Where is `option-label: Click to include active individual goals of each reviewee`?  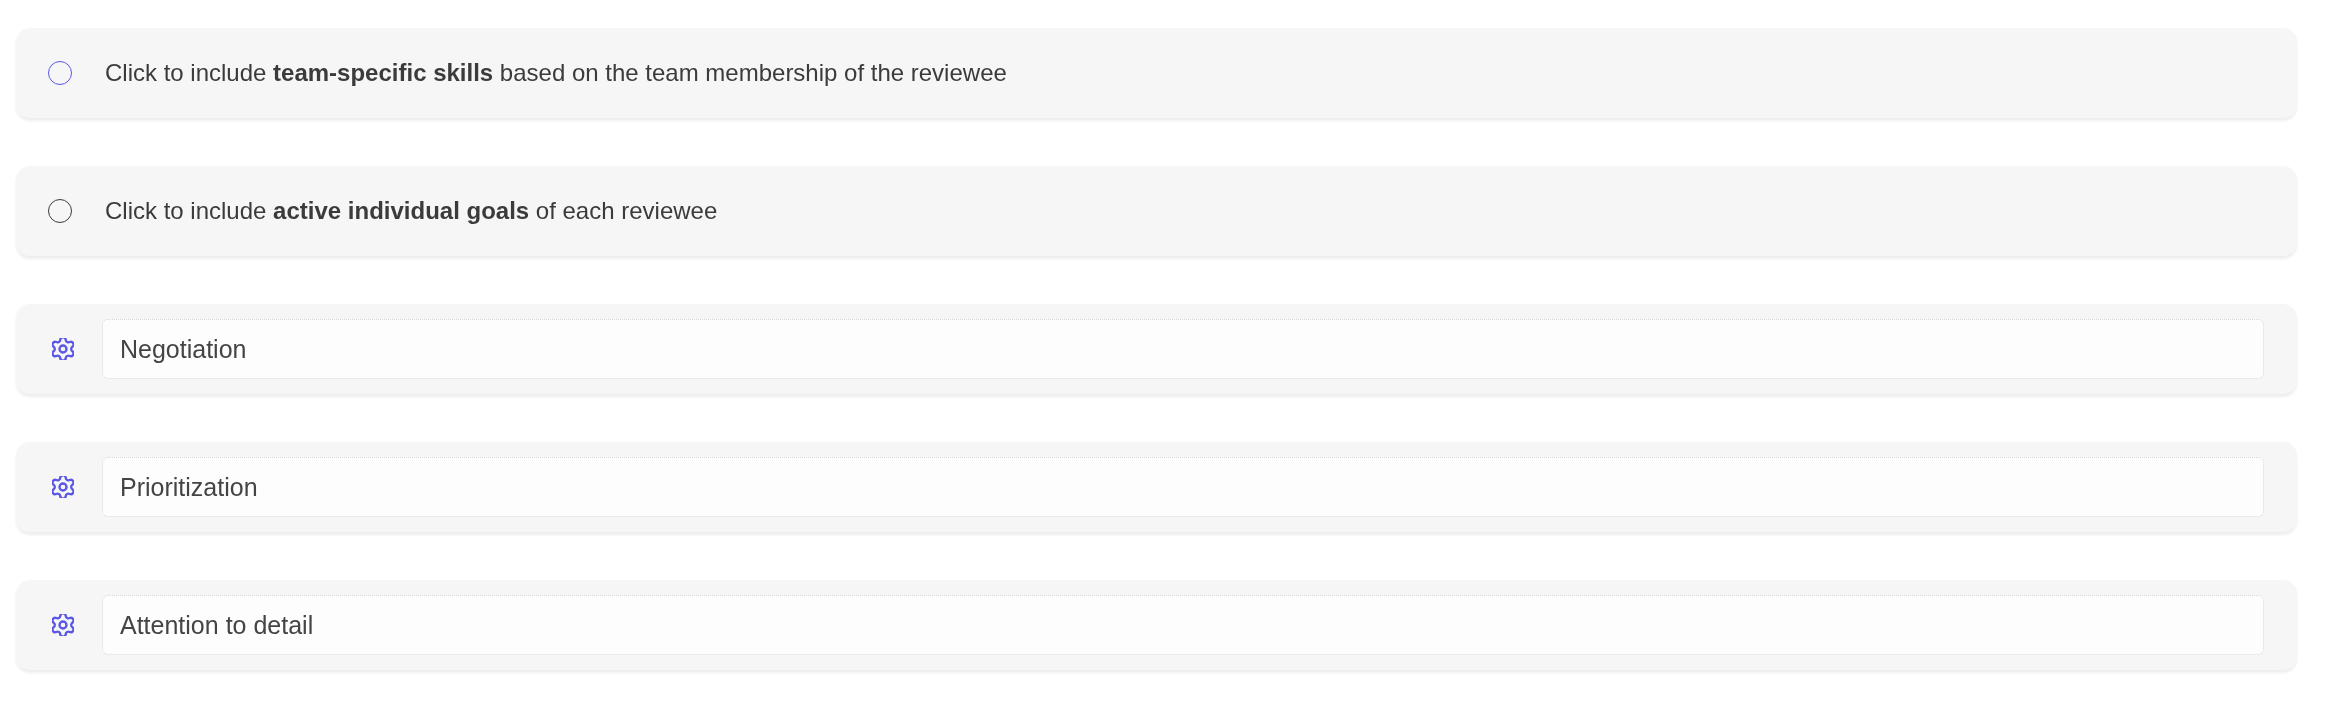 option-label: Click to include active individual goals of each reviewee is located at coordinates (411, 211).